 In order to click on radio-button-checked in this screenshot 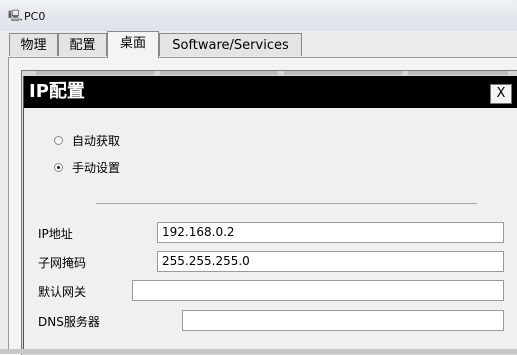, I will do `click(58, 167)`.